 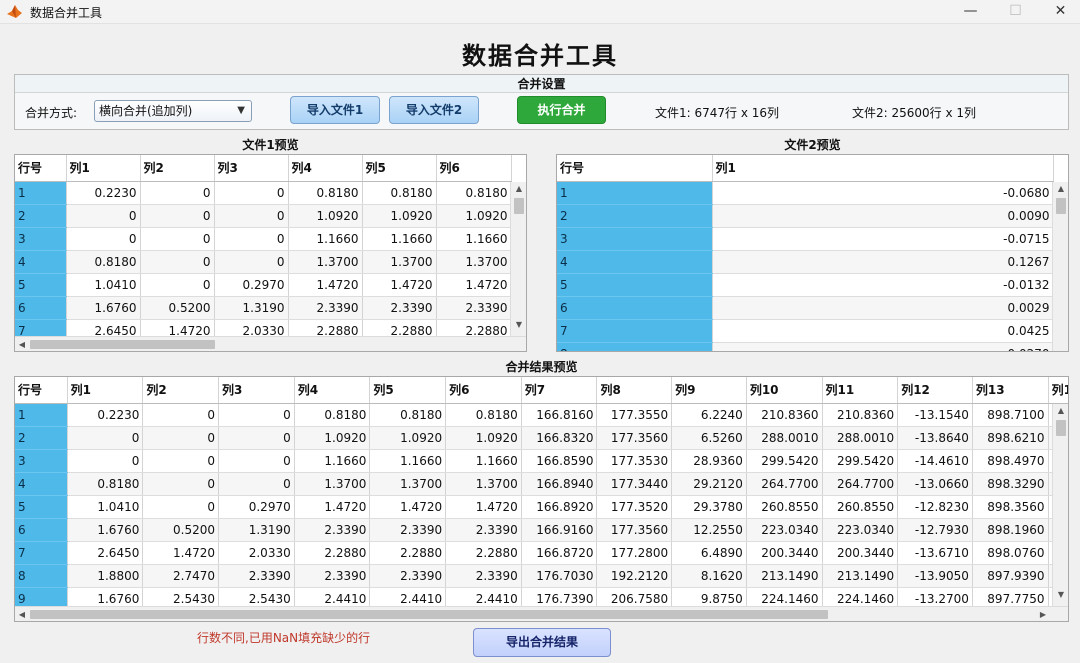 What do you see at coordinates (559, 576) in the screenshot?
I see `result-cell: 176.7030` at bounding box center [559, 576].